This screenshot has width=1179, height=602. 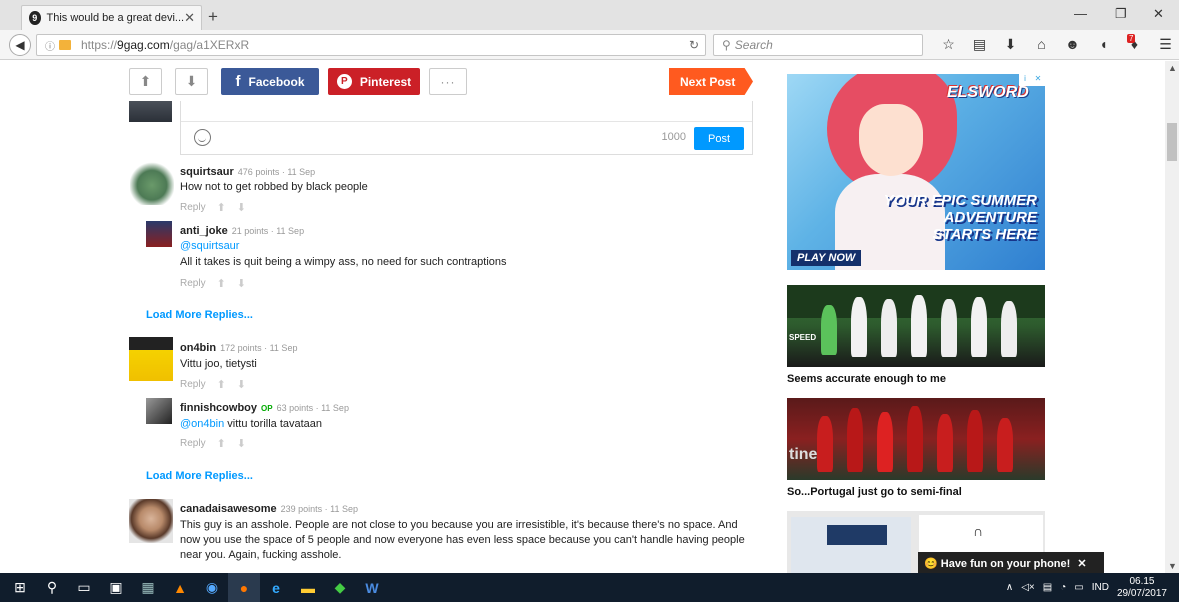 I want to click on restore-icon: ❐, so click(x=1121, y=14).